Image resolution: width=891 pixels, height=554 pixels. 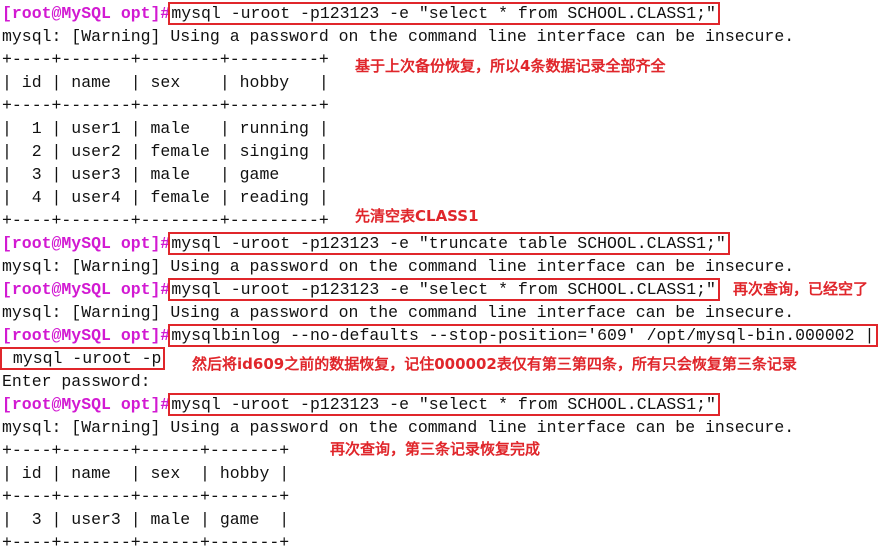 I want to click on highlighted-command: mysql -uroot -p, so click(x=83, y=358).